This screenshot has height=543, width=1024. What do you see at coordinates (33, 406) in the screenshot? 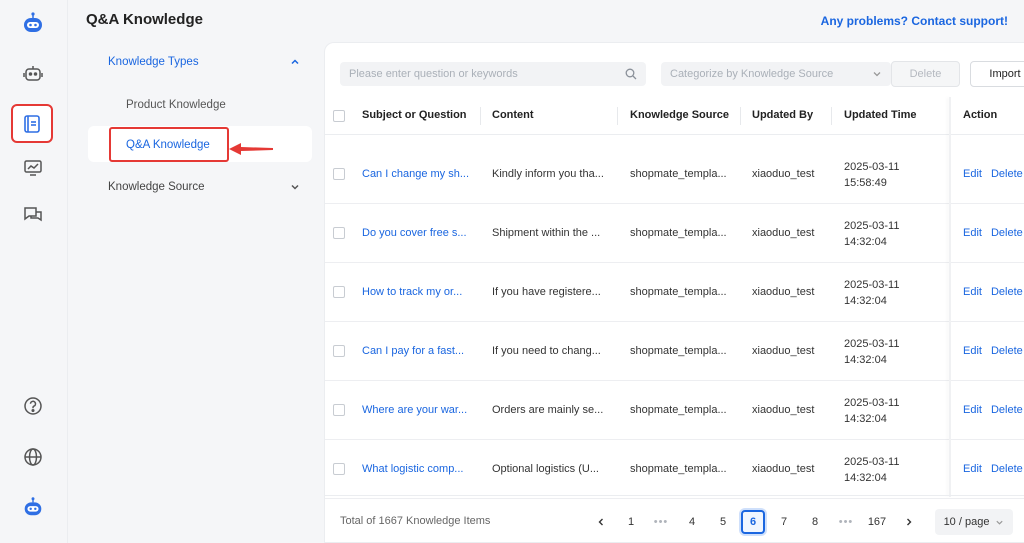
I see `help-question-icon` at bounding box center [33, 406].